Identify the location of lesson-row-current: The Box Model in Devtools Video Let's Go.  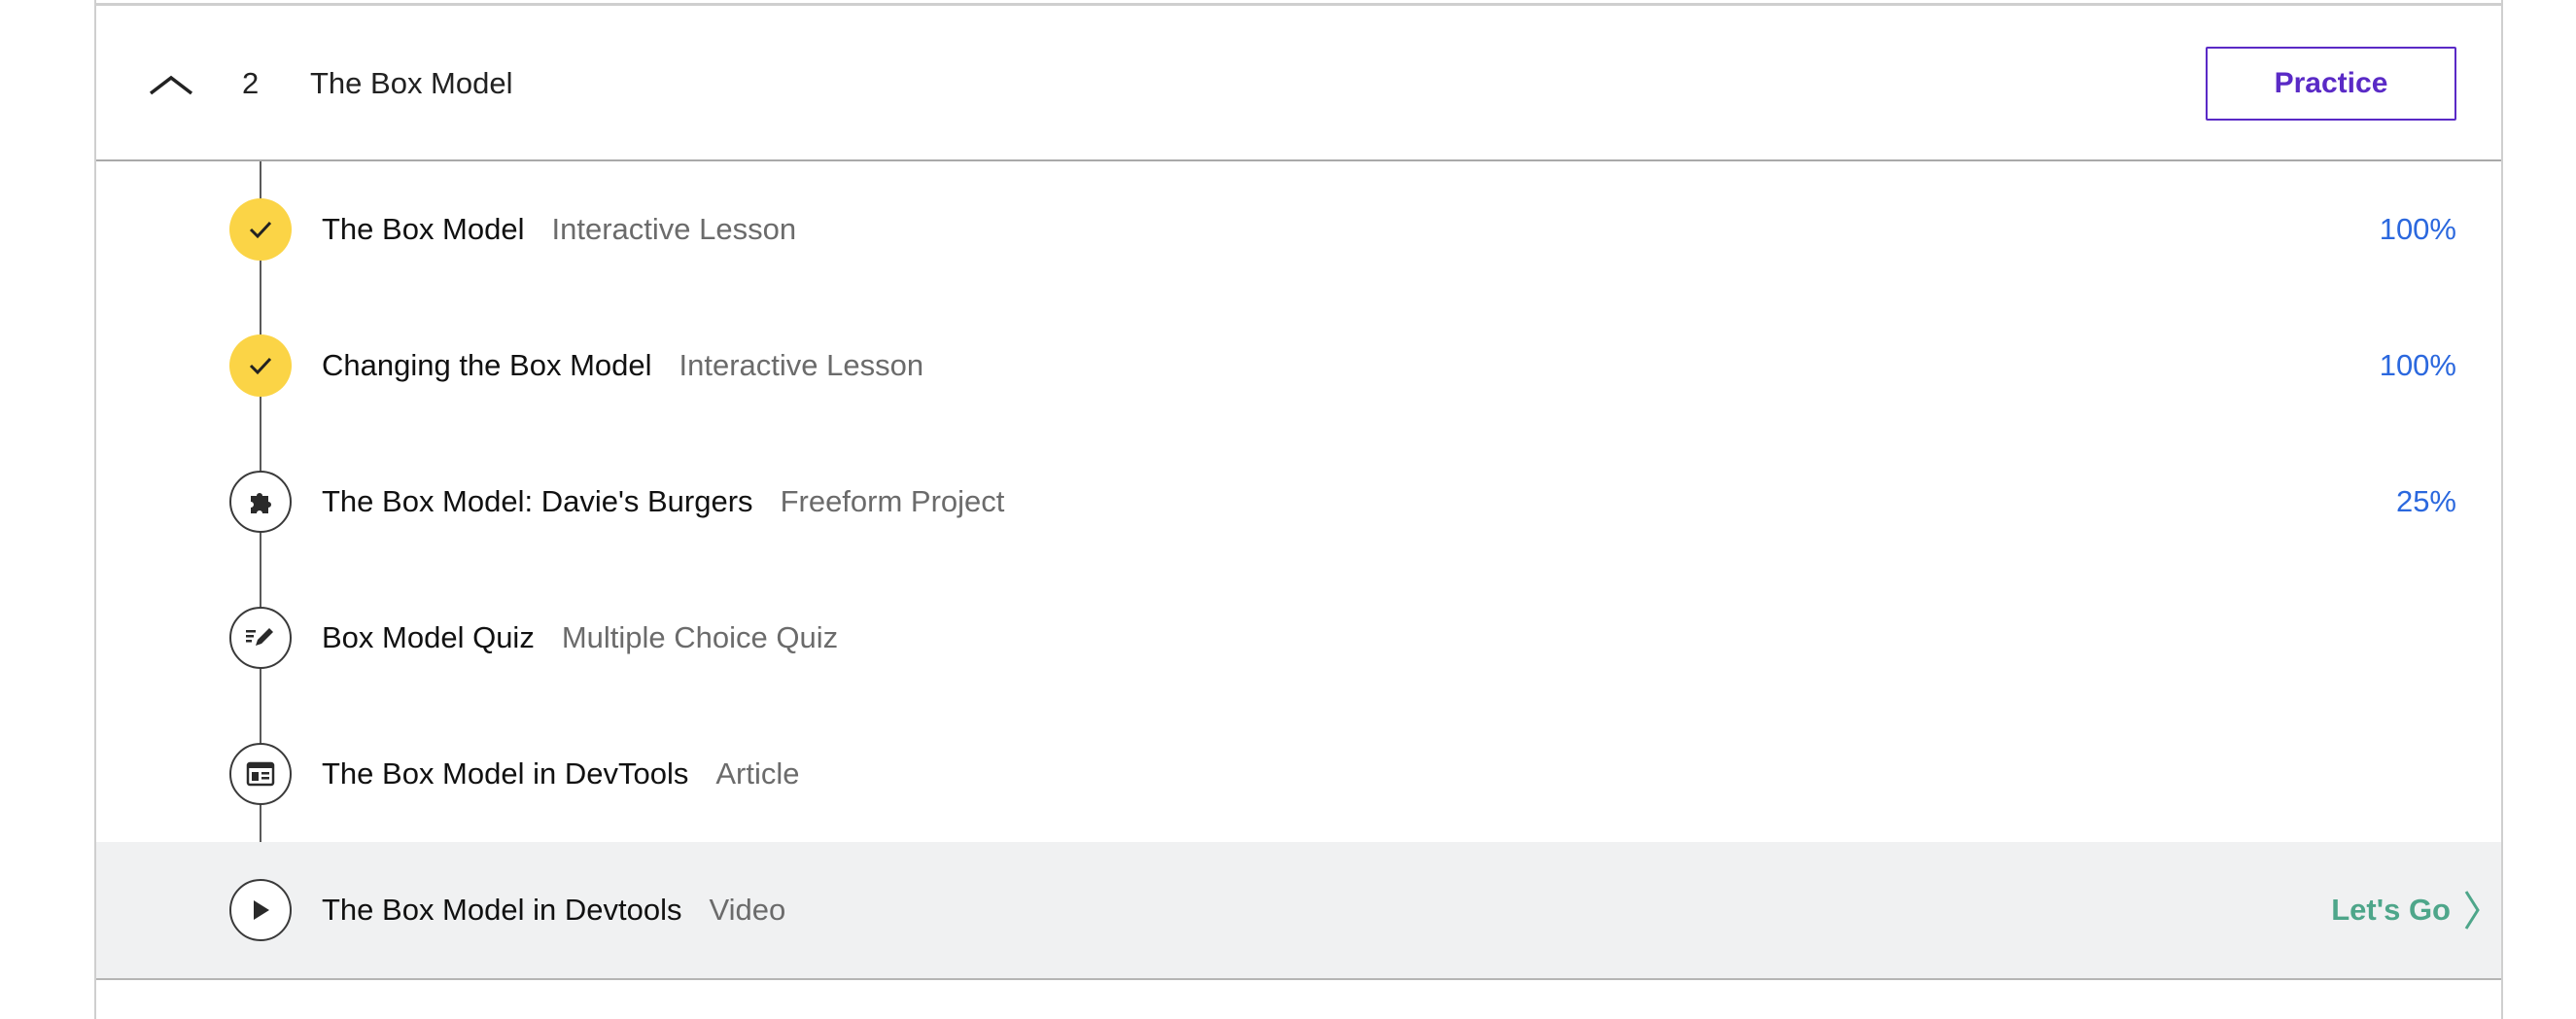
(1298, 910).